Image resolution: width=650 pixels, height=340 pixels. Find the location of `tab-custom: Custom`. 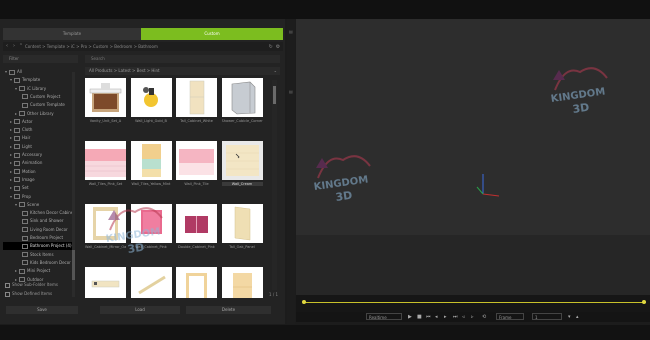

tab-custom: Custom is located at coordinates (212, 34).